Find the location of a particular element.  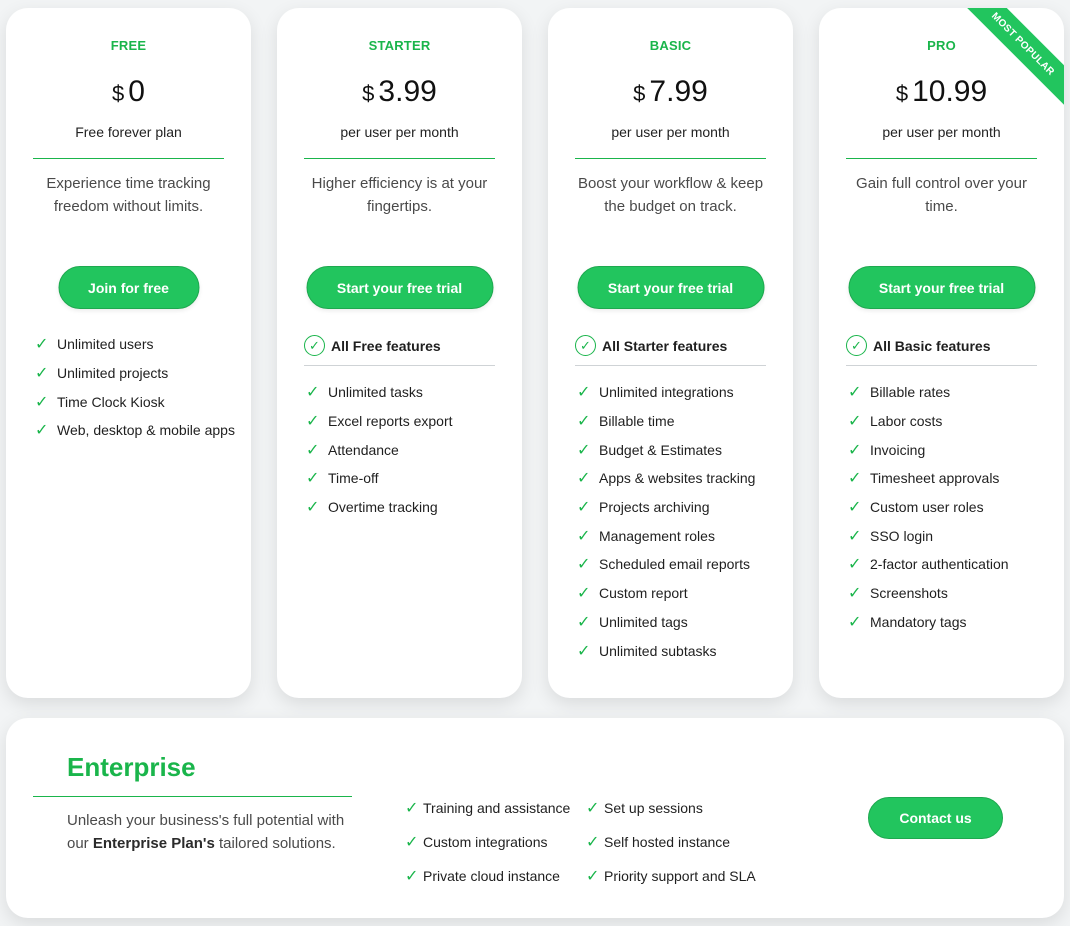

feature-label: Custom report is located at coordinates (643, 593).